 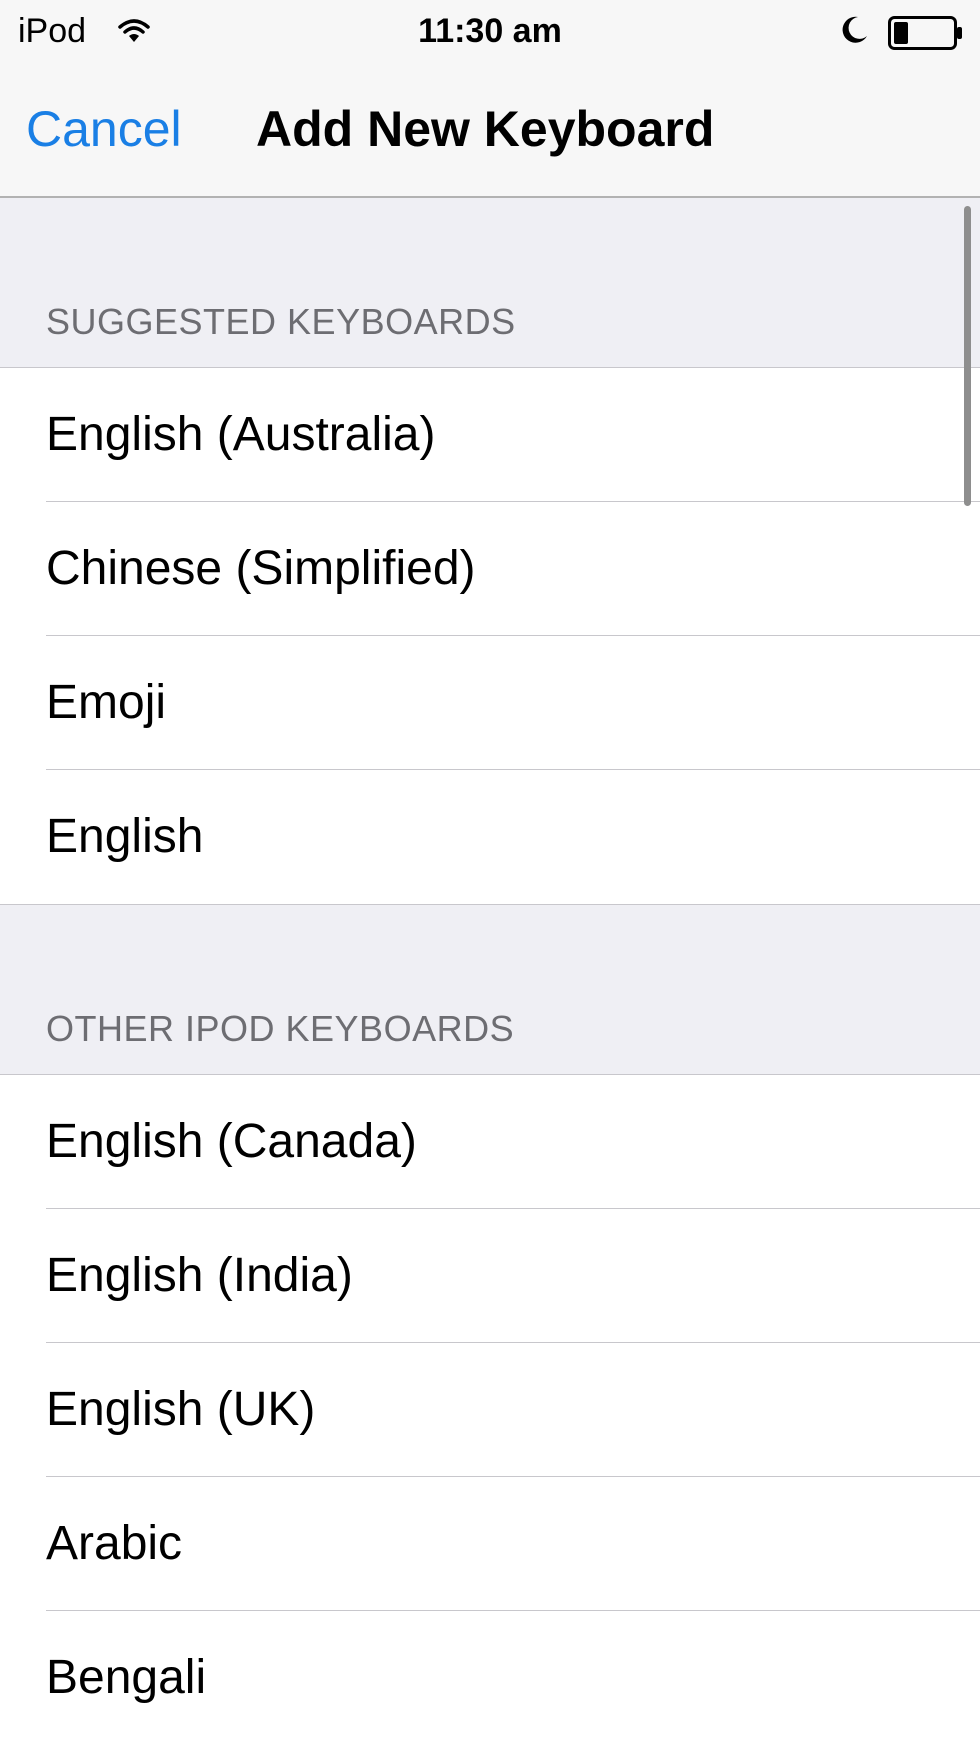 I want to click on section-header-label: OTHER IPOD KEYBOARDS, so click(x=280, y=1028).